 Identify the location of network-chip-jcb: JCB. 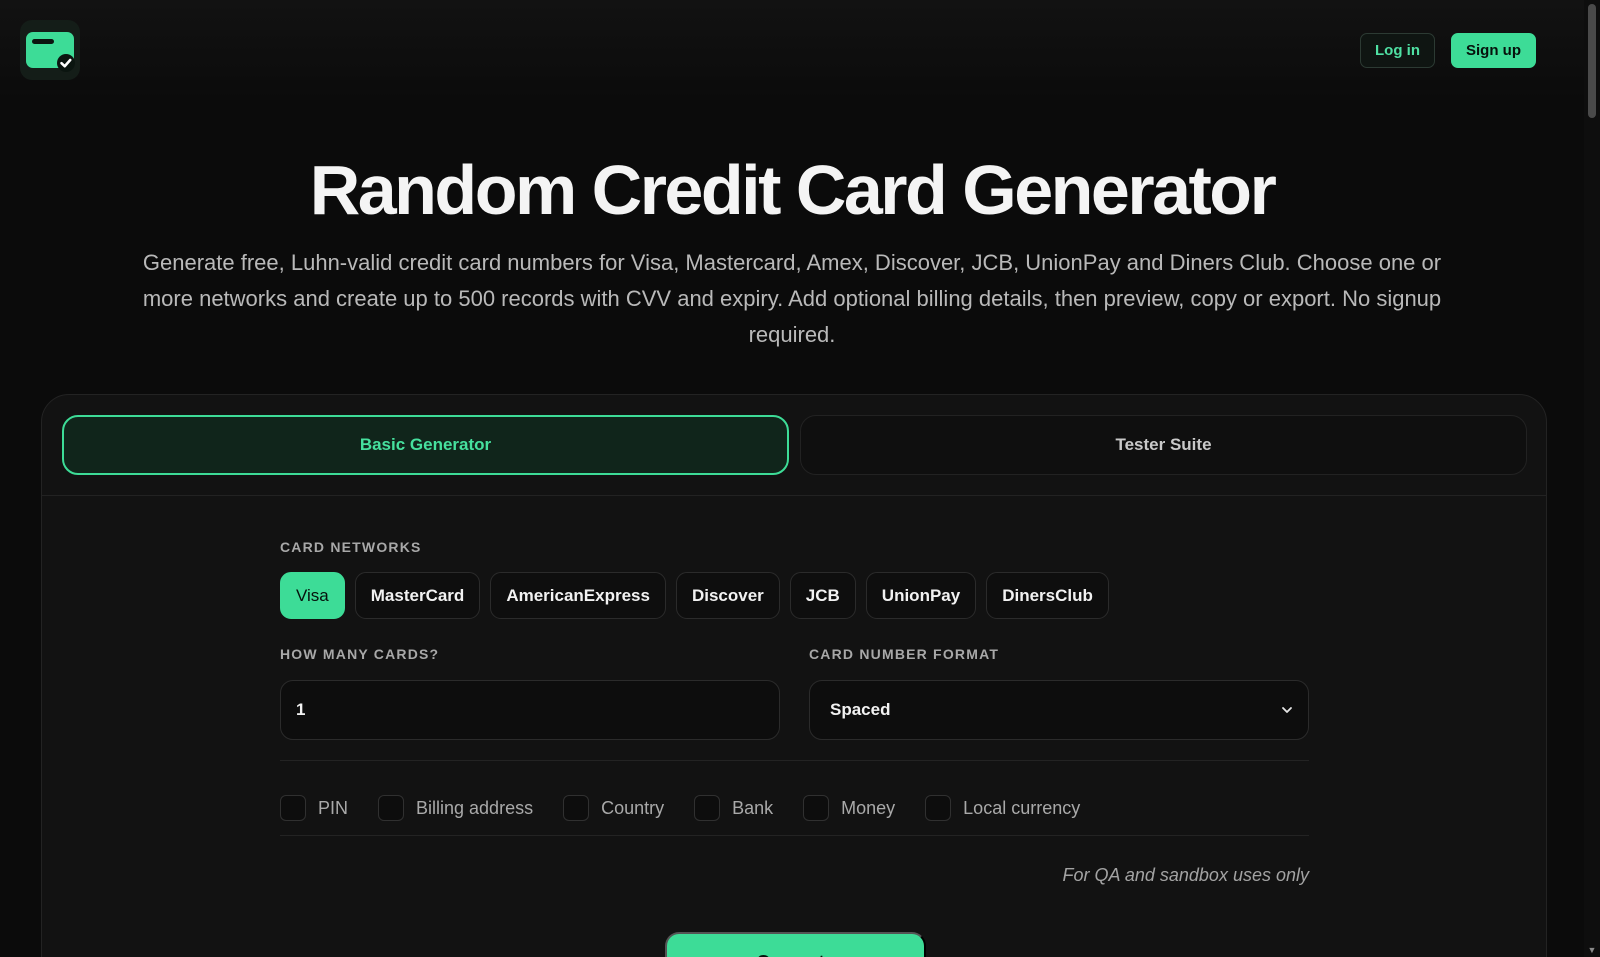
(822, 595).